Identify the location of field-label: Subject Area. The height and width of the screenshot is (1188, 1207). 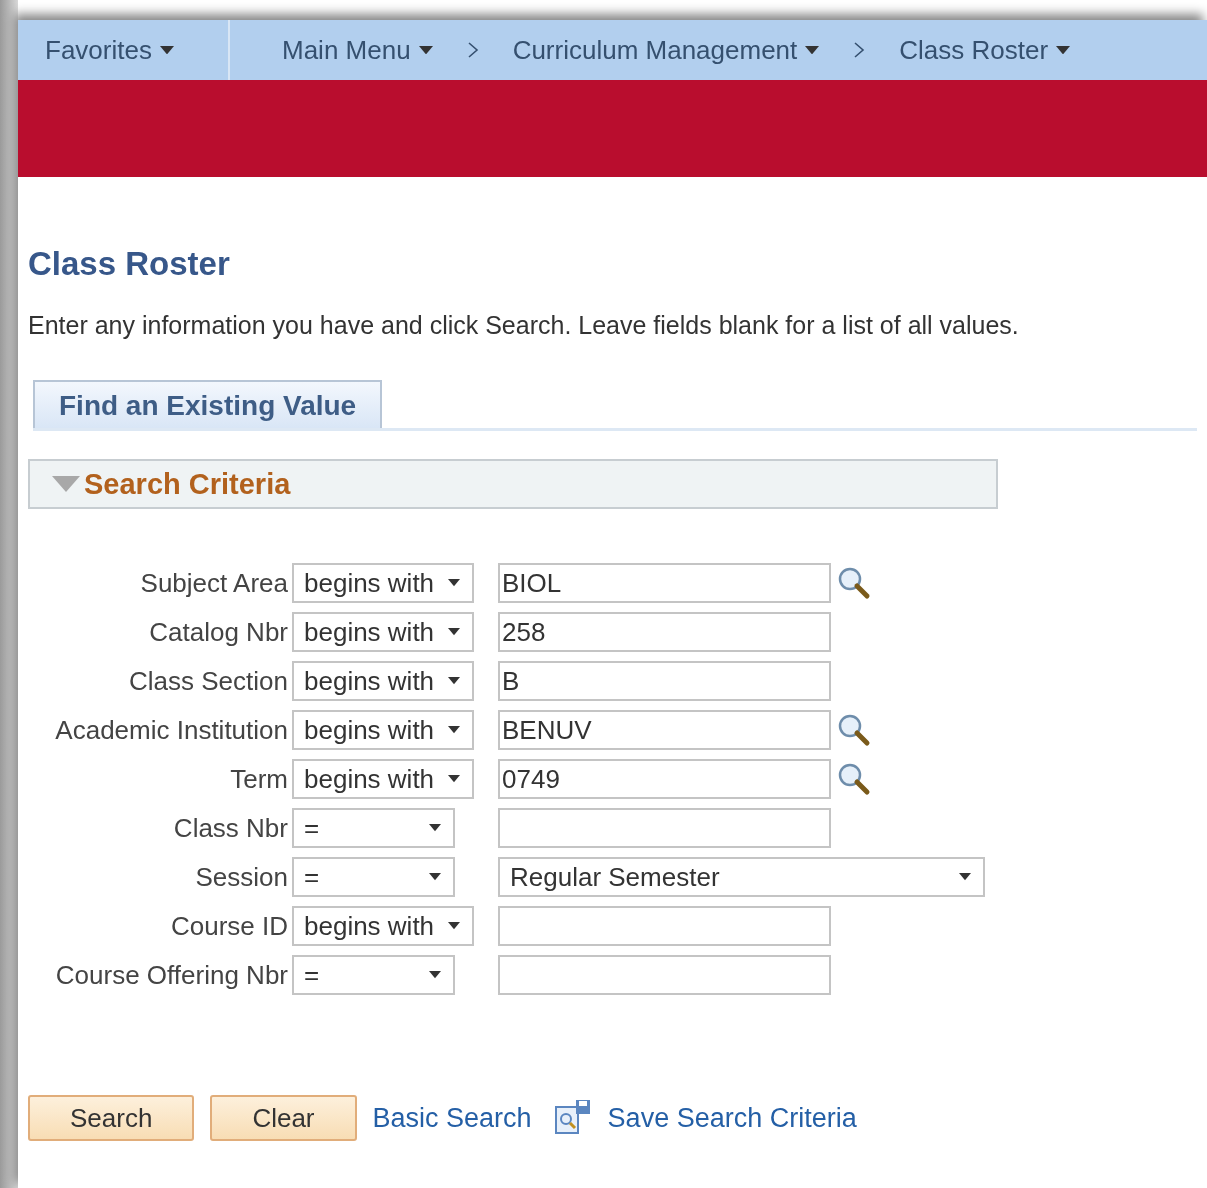
(214, 583).